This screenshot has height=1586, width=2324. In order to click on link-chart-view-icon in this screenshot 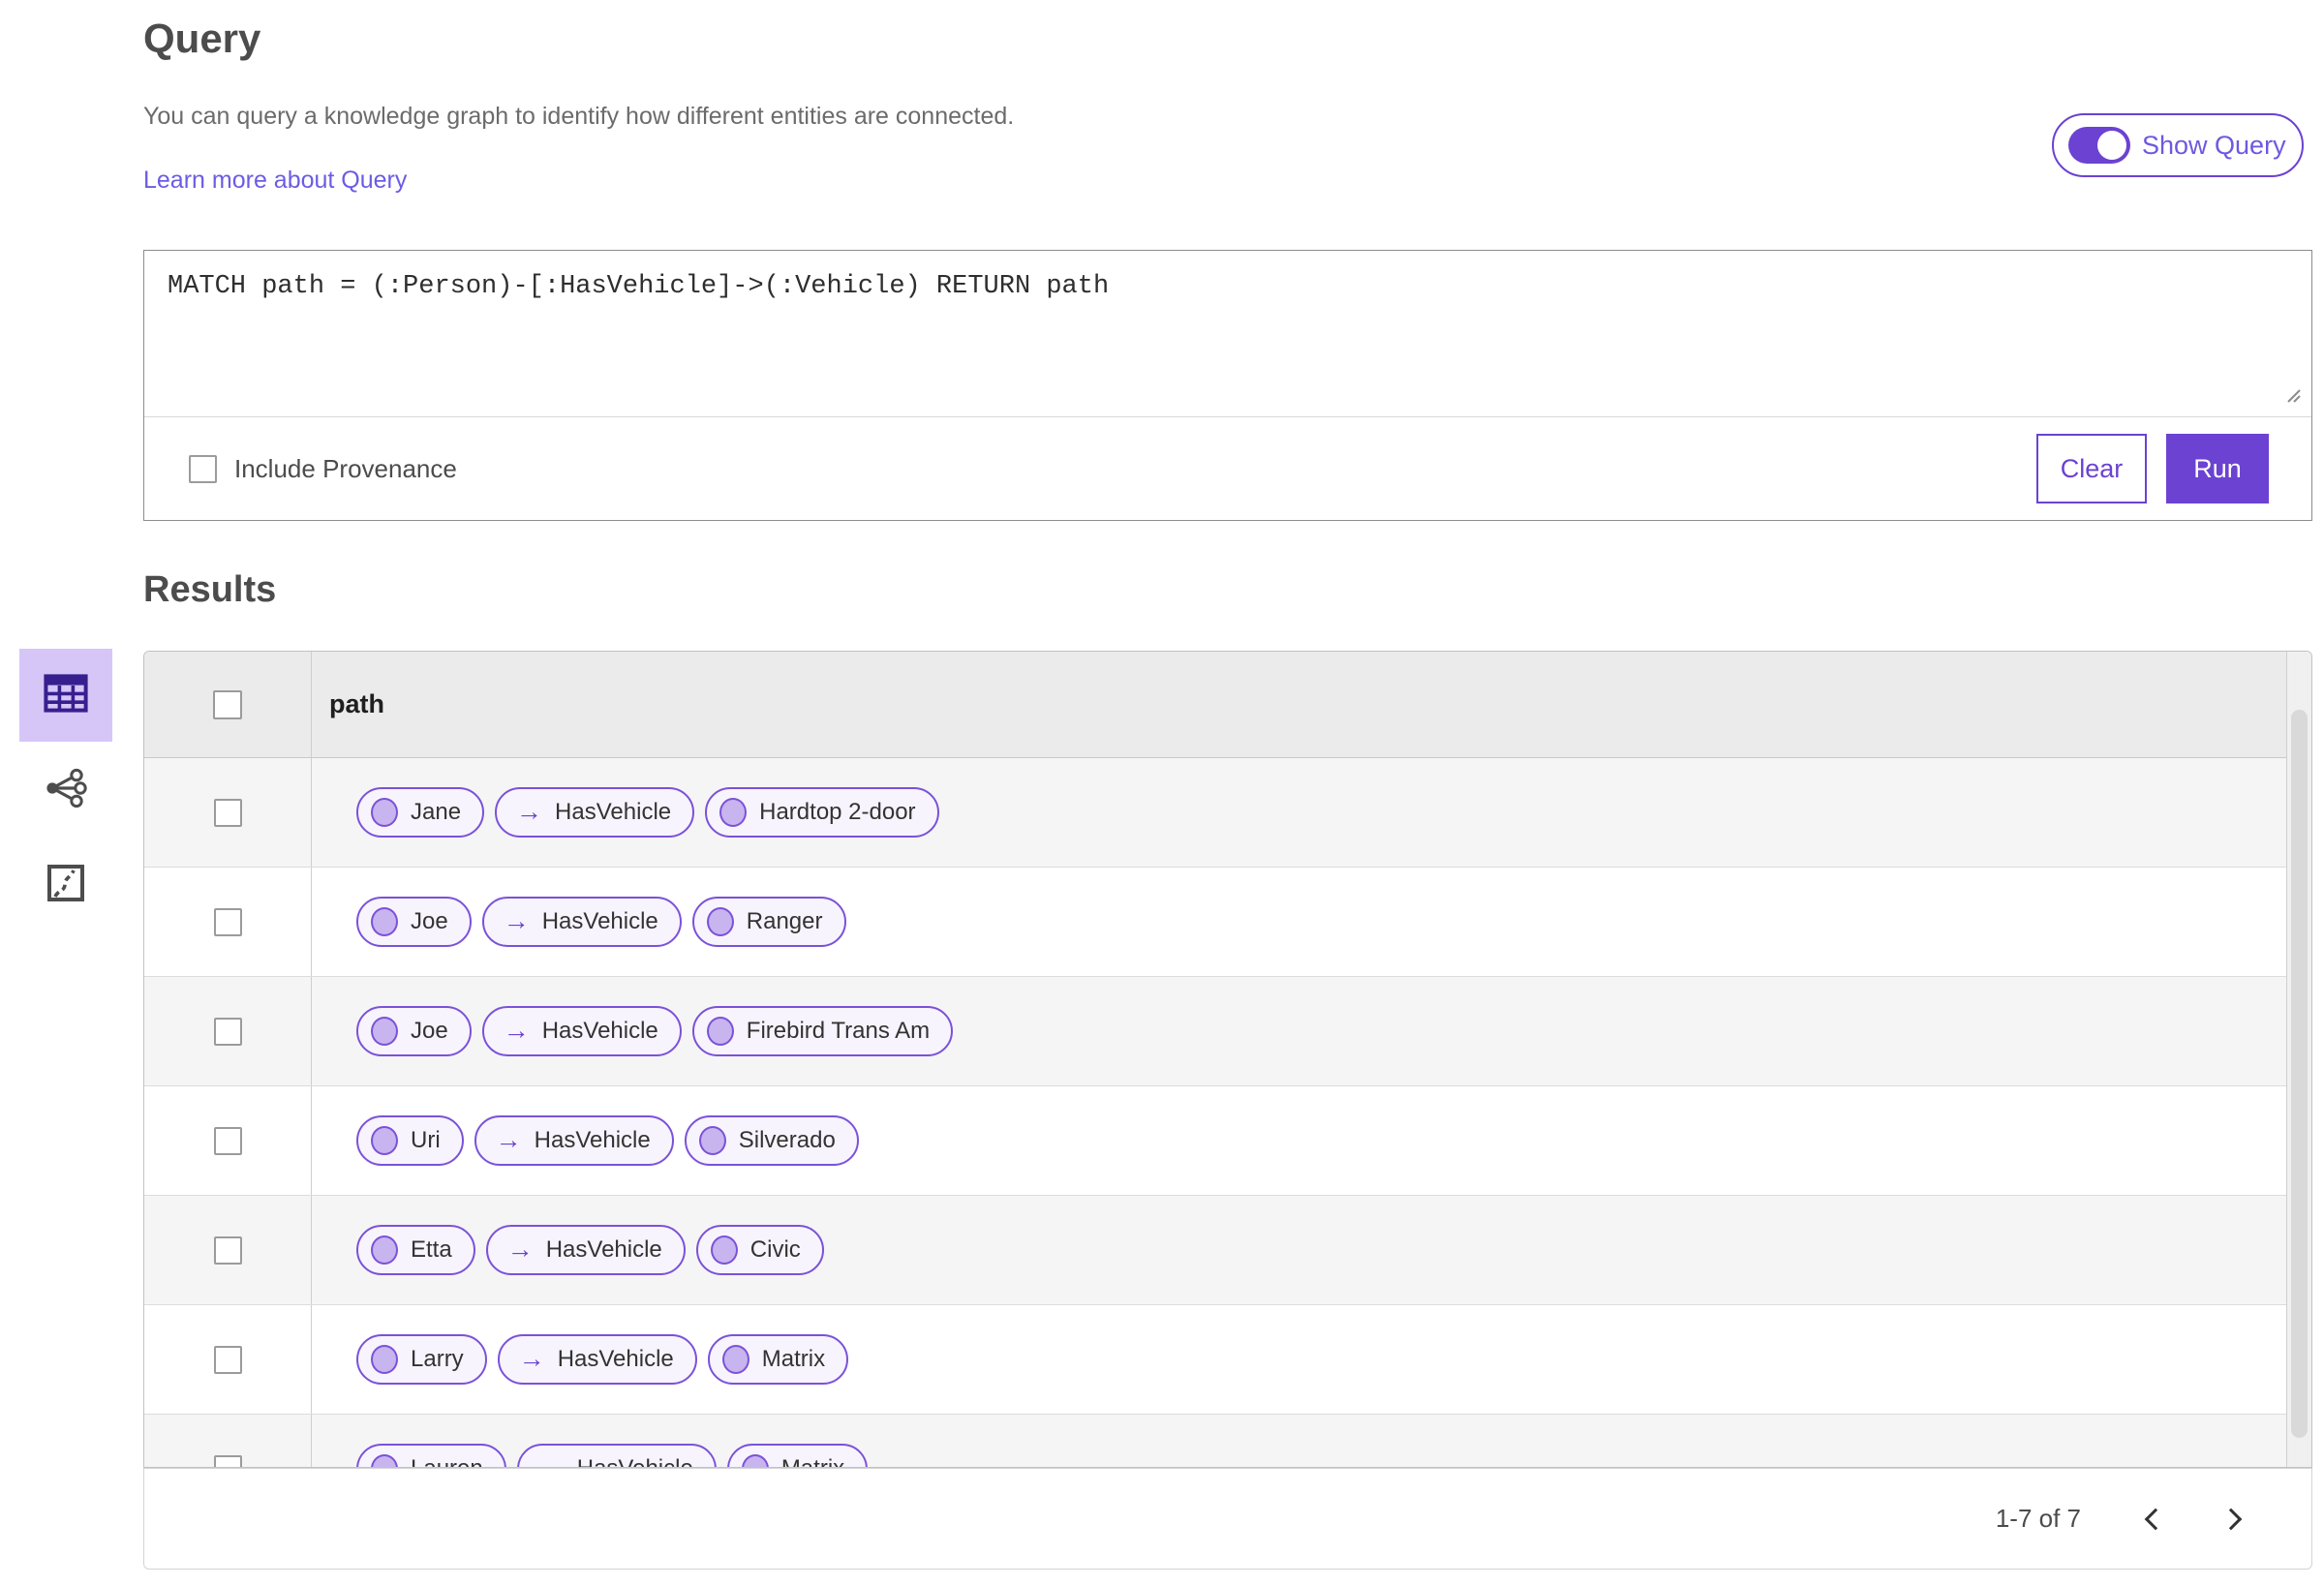, I will do `click(66, 791)`.